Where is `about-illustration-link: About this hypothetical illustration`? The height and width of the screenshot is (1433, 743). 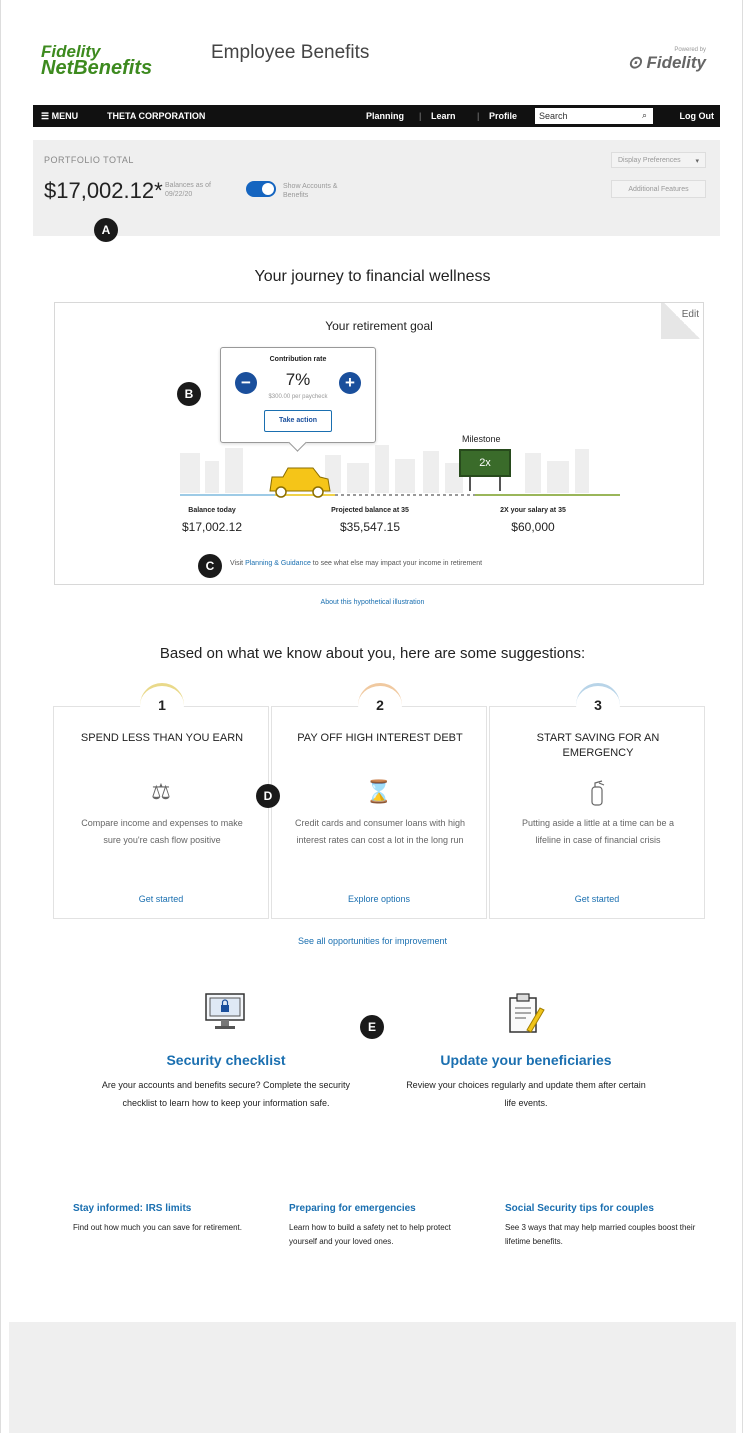
about-illustration-link: About this hypothetical illustration is located at coordinates (372, 602).